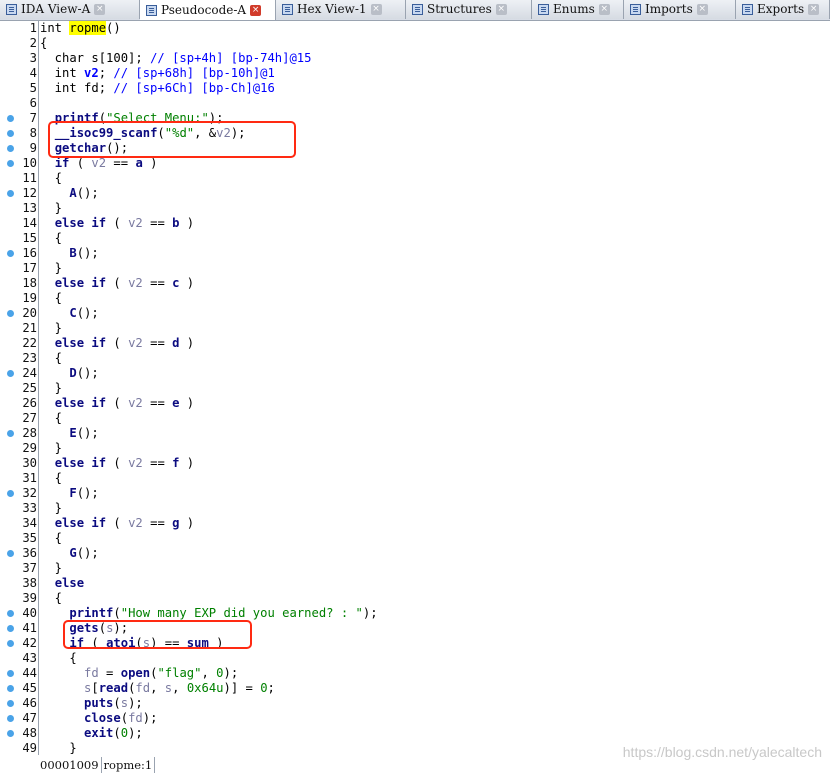  I want to click on code-token: }, so click(51, 208).